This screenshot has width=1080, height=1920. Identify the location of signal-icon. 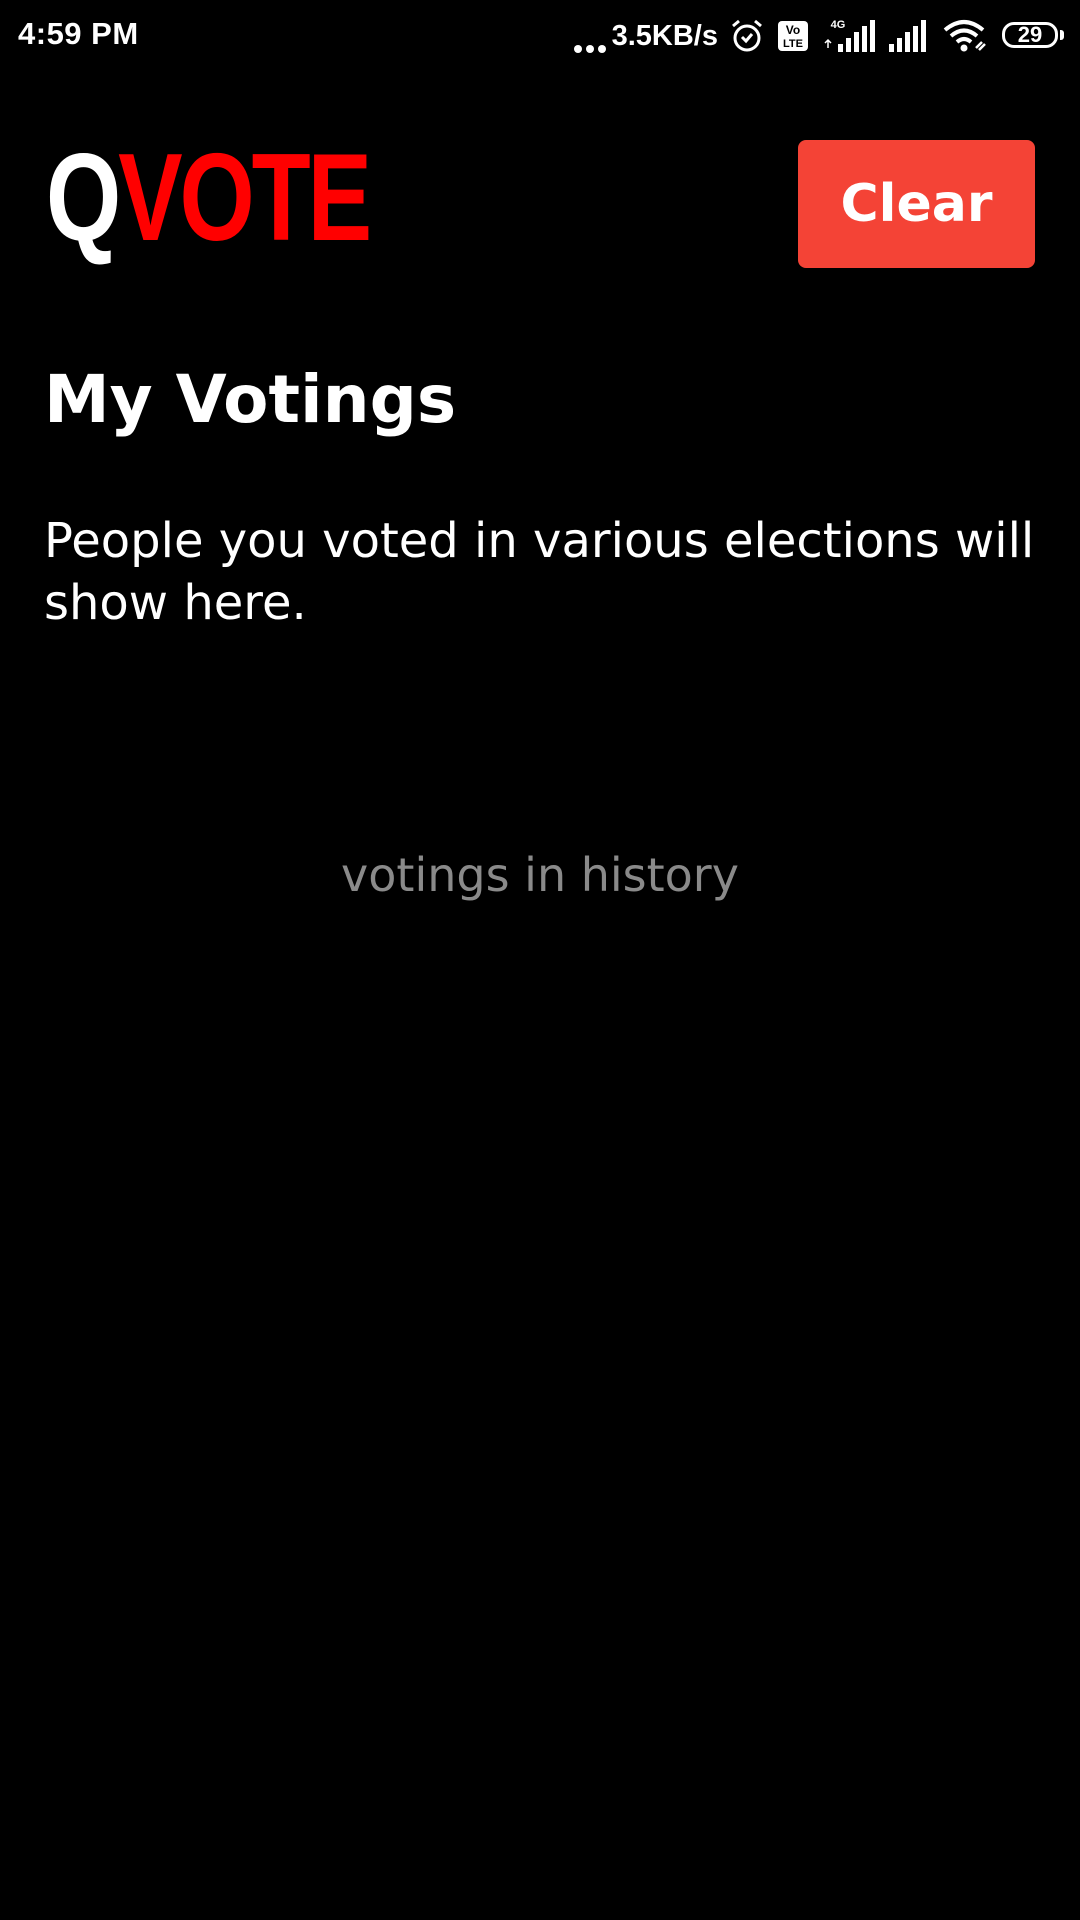
(907, 36).